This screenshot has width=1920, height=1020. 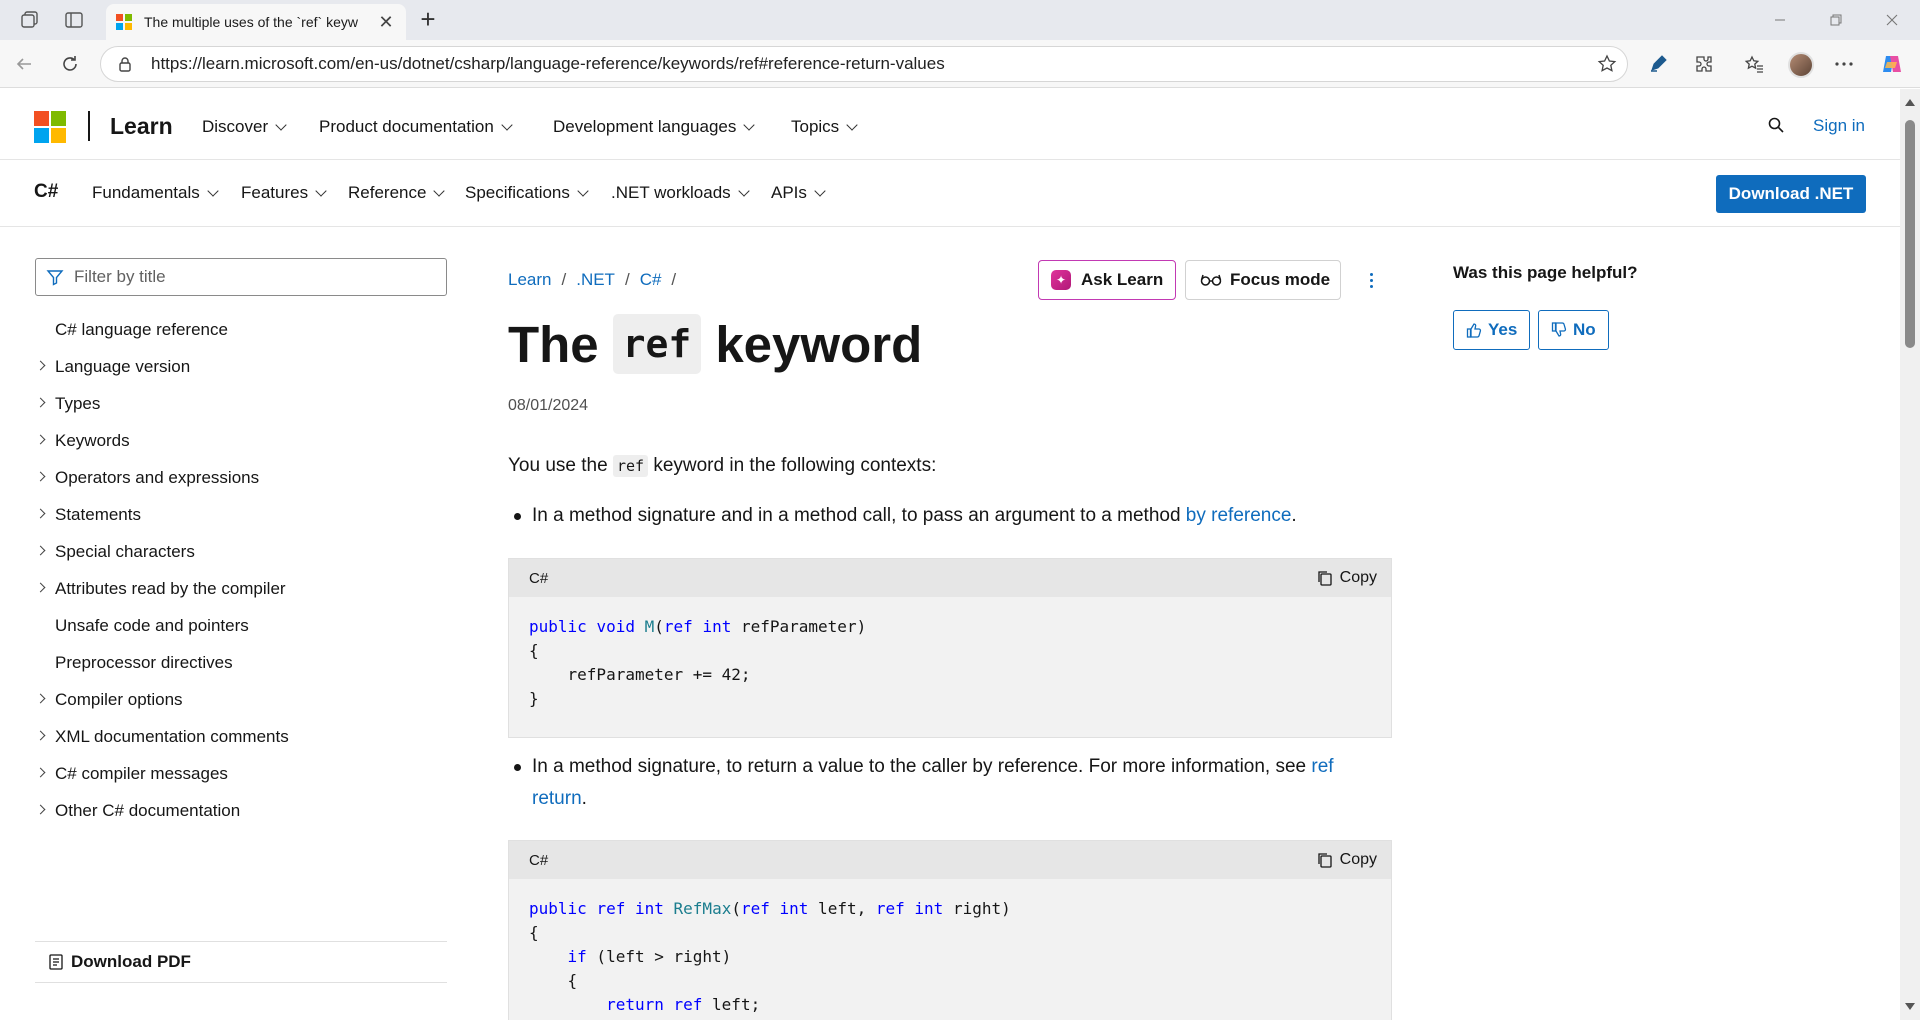 I want to click on copilot-icon, so click(x=1892, y=64).